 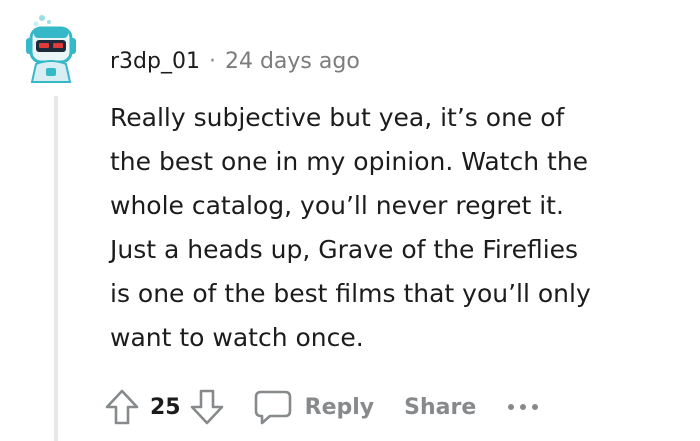 I want to click on share-button: Share, so click(x=440, y=407).